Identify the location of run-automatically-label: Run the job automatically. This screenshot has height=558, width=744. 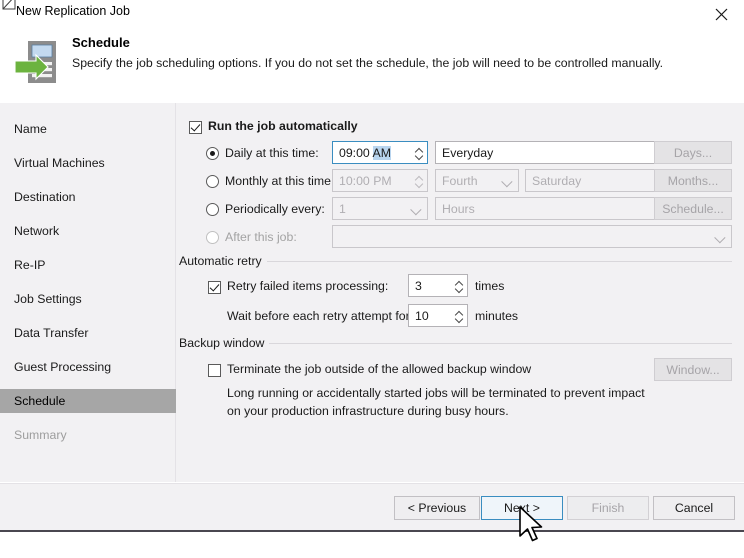
(283, 126).